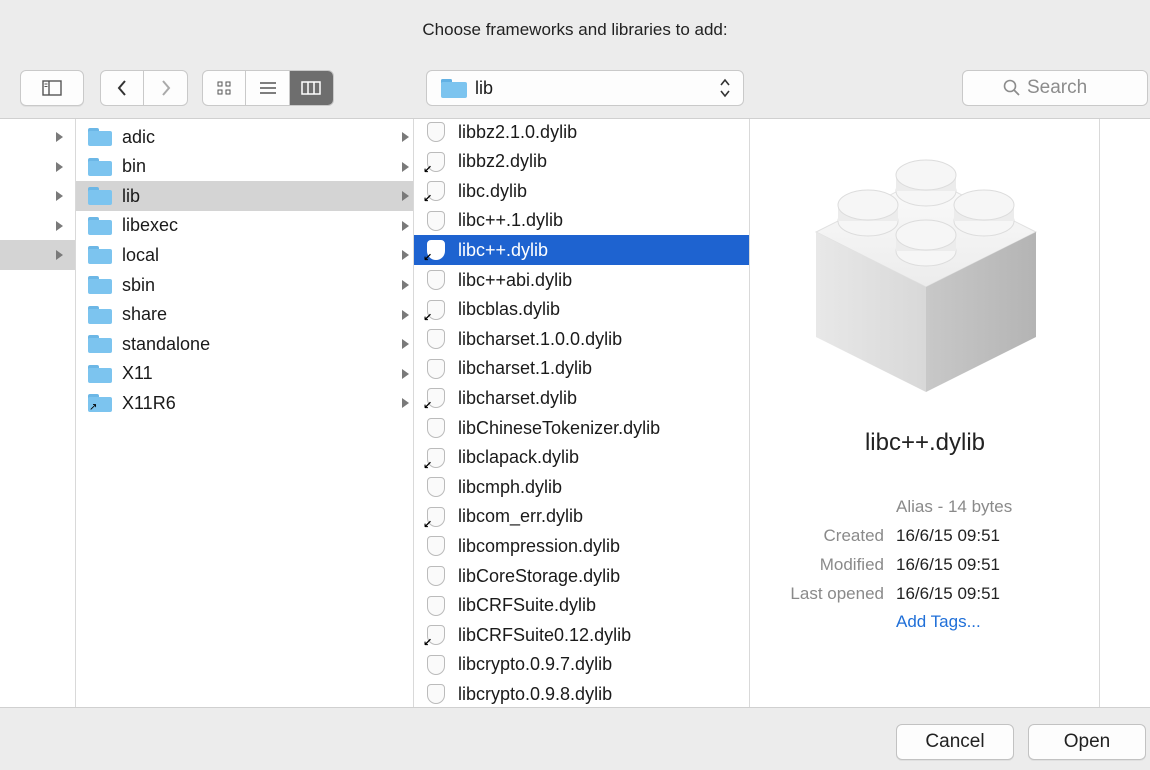 The height and width of the screenshot is (770, 1150). What do you see at coordinates (244, 255) in the screenshot?
I see `folder-row: local` at bounding box center [244, 255].